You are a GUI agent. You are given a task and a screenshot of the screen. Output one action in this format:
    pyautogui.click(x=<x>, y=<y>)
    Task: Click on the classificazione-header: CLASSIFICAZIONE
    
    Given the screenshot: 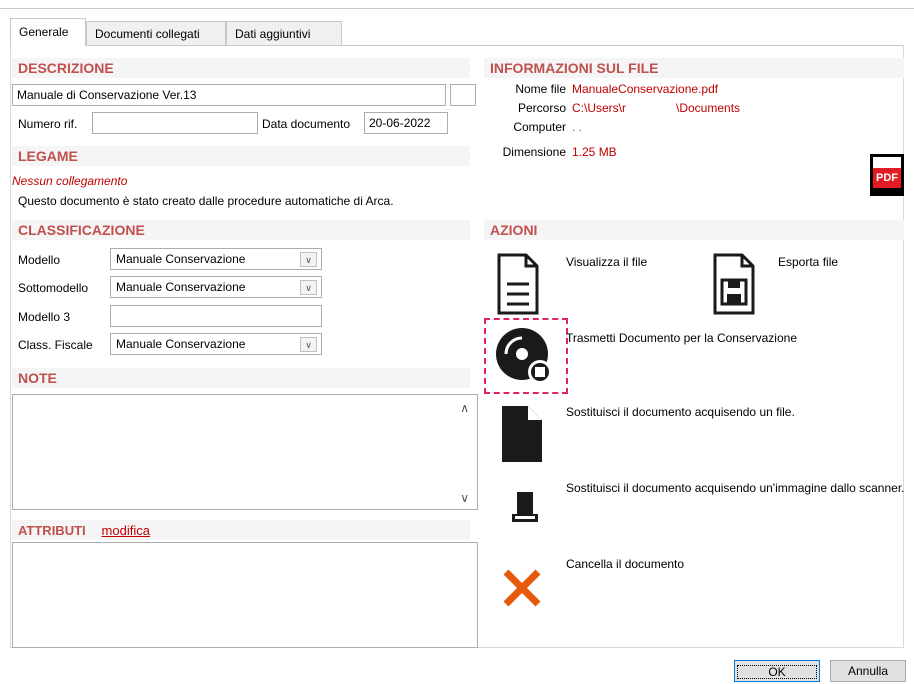 What is the action you would take?
    pyautogui.click(x=241, y=230)
    